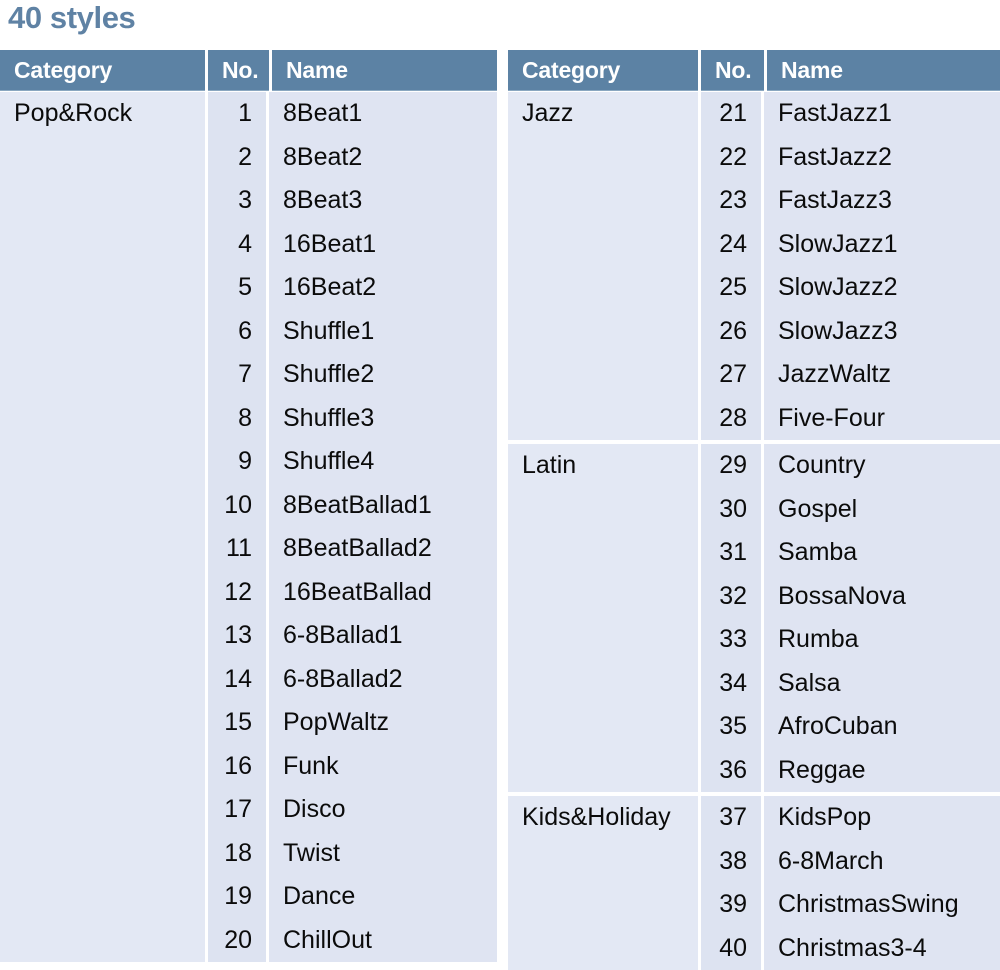 The image size is (1000, 970). Describe the element at coordinates (732, 419) in the screenshot. I see `row-number: 28` at that location.